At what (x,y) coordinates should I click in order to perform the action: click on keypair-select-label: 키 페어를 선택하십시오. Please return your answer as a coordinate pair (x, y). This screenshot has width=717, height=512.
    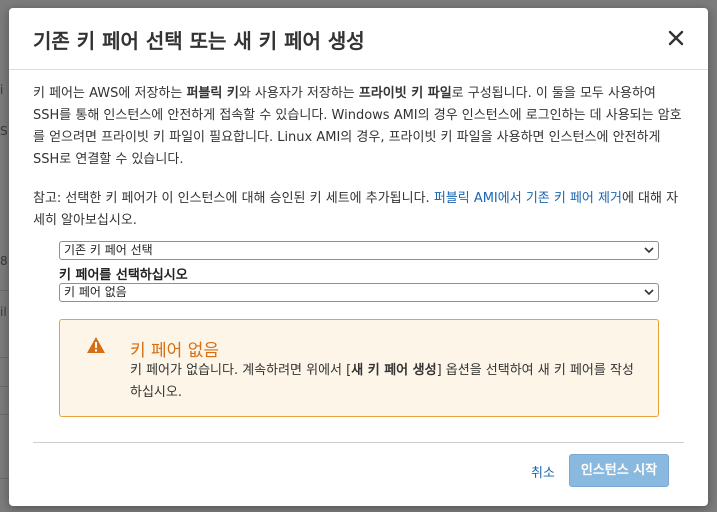
    Looking at the image, I should click on (123, 275).